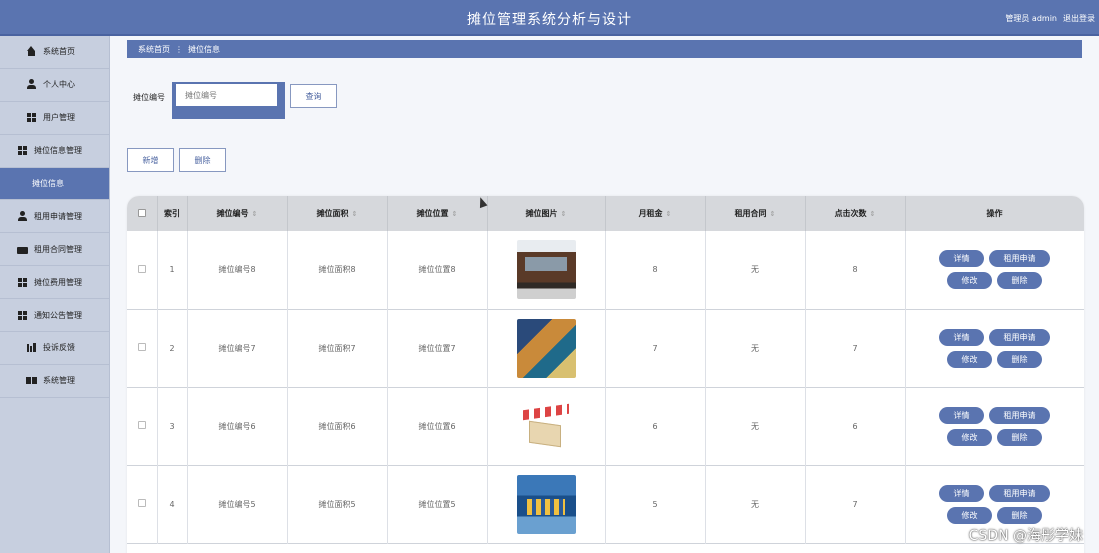 The width and height of the screenshot is (1099, 553). I want to click on select-all-checkbox, so click(141, 212).